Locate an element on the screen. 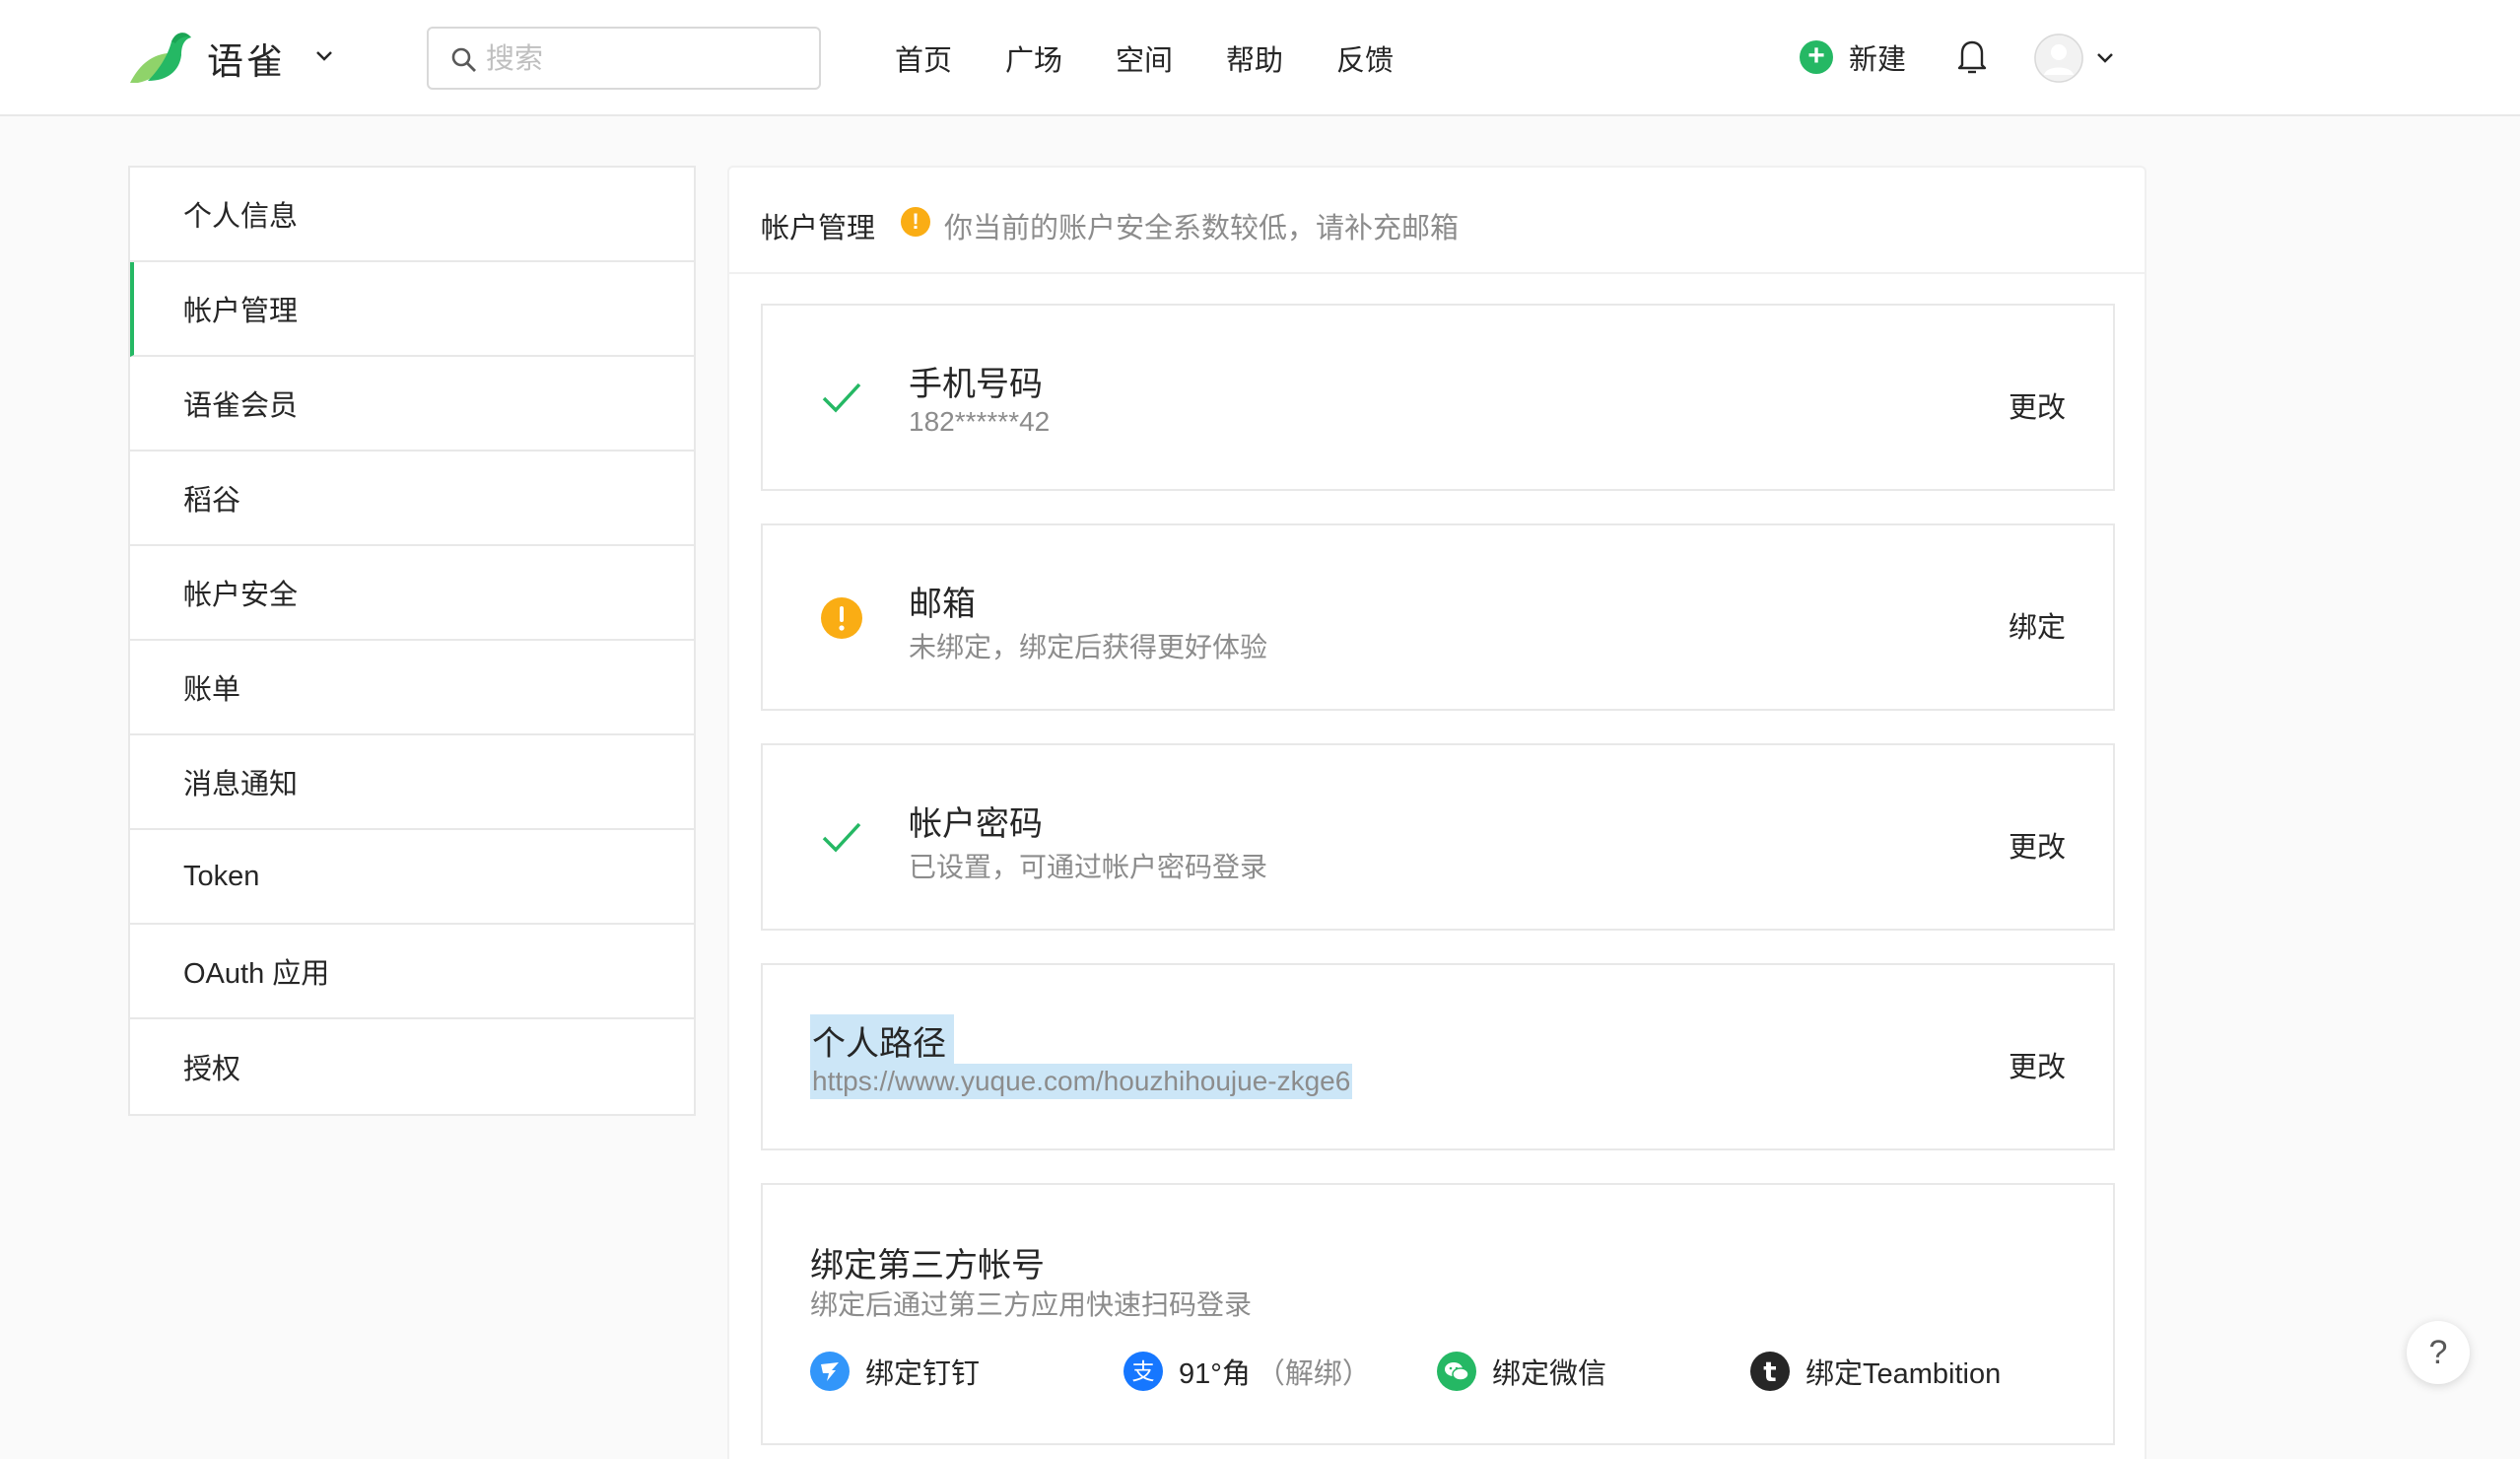  nav-home: 首页 is located at coordinates (923, 58).